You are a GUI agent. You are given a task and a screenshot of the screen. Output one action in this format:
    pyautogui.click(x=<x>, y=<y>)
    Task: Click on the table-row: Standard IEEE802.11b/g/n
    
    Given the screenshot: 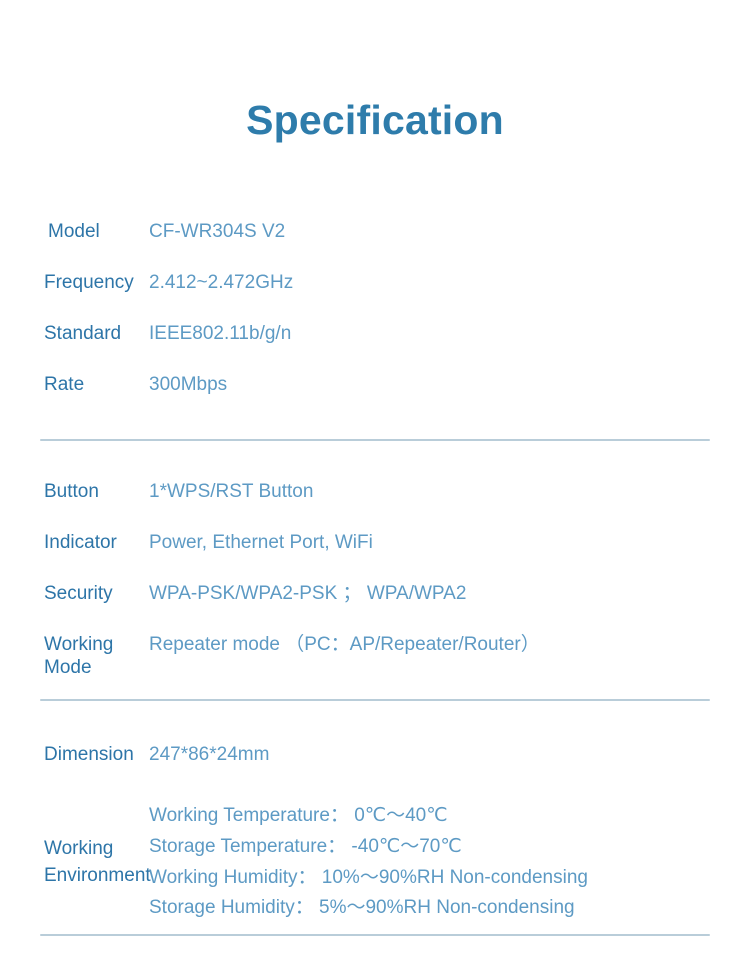 What is the action you would take?
    pyautogui.click(x=375, y=347)
    